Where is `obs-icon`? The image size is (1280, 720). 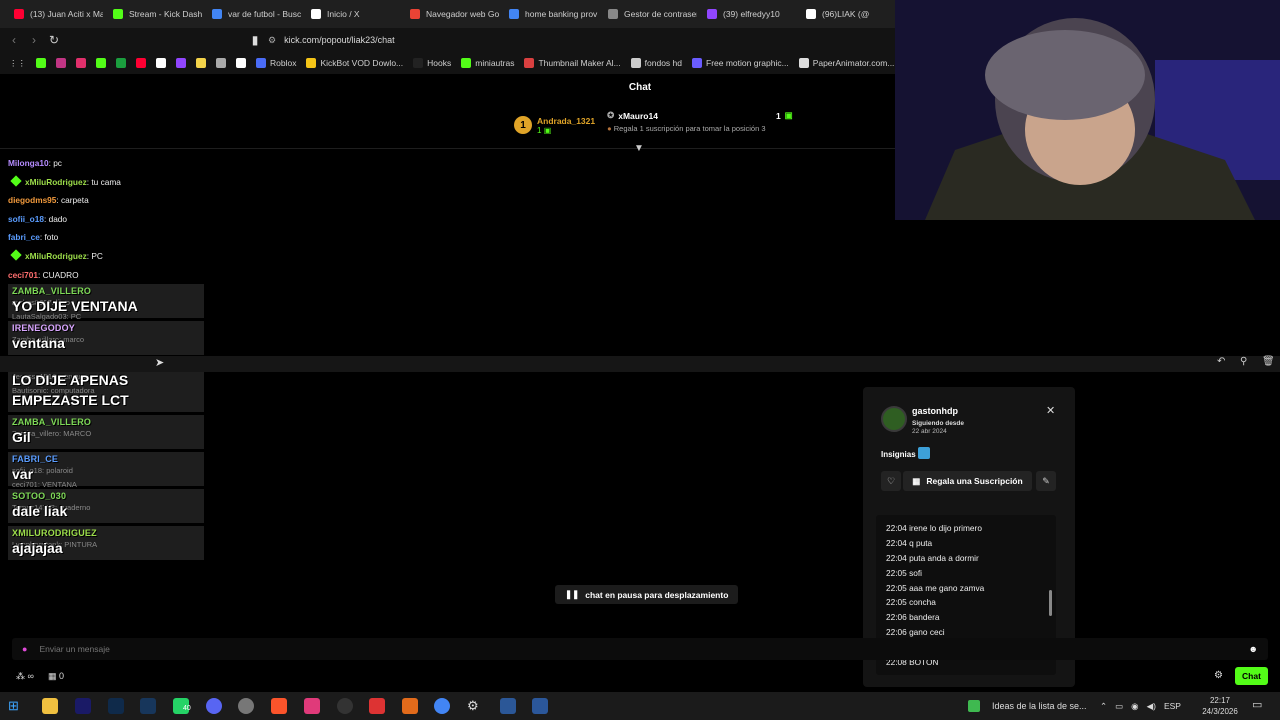 obs-icon is located at coordinates (246, 706).